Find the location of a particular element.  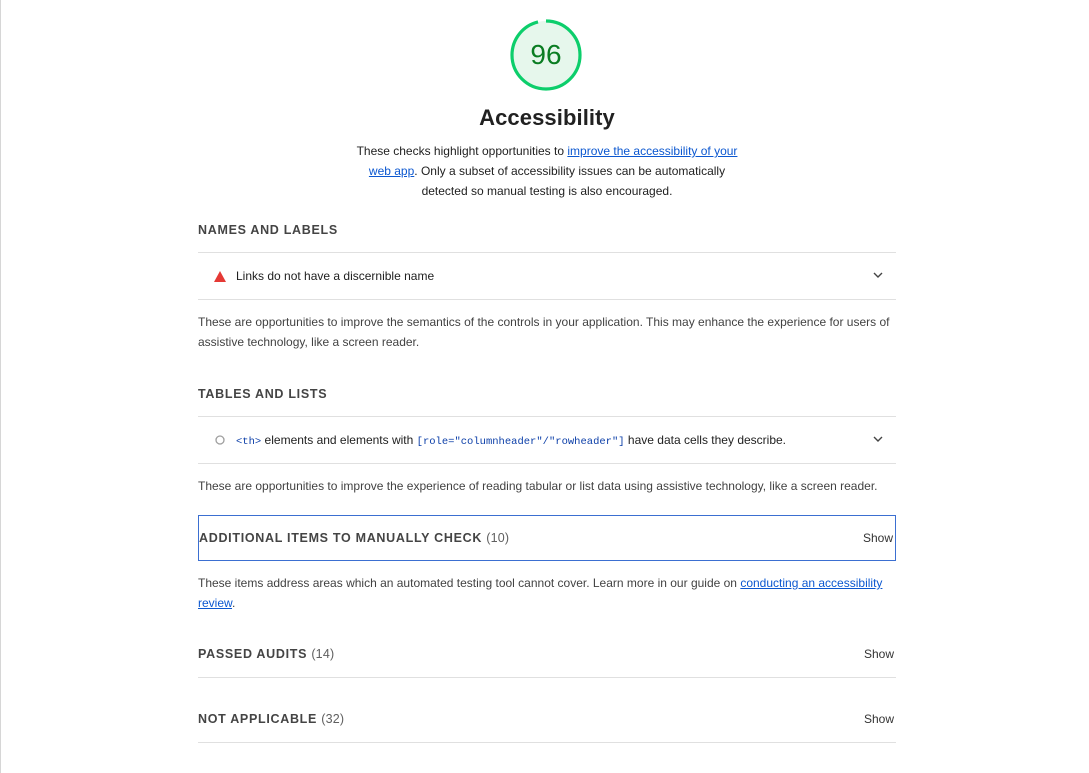

th-code: <th> is located at coordinates (249, 441).